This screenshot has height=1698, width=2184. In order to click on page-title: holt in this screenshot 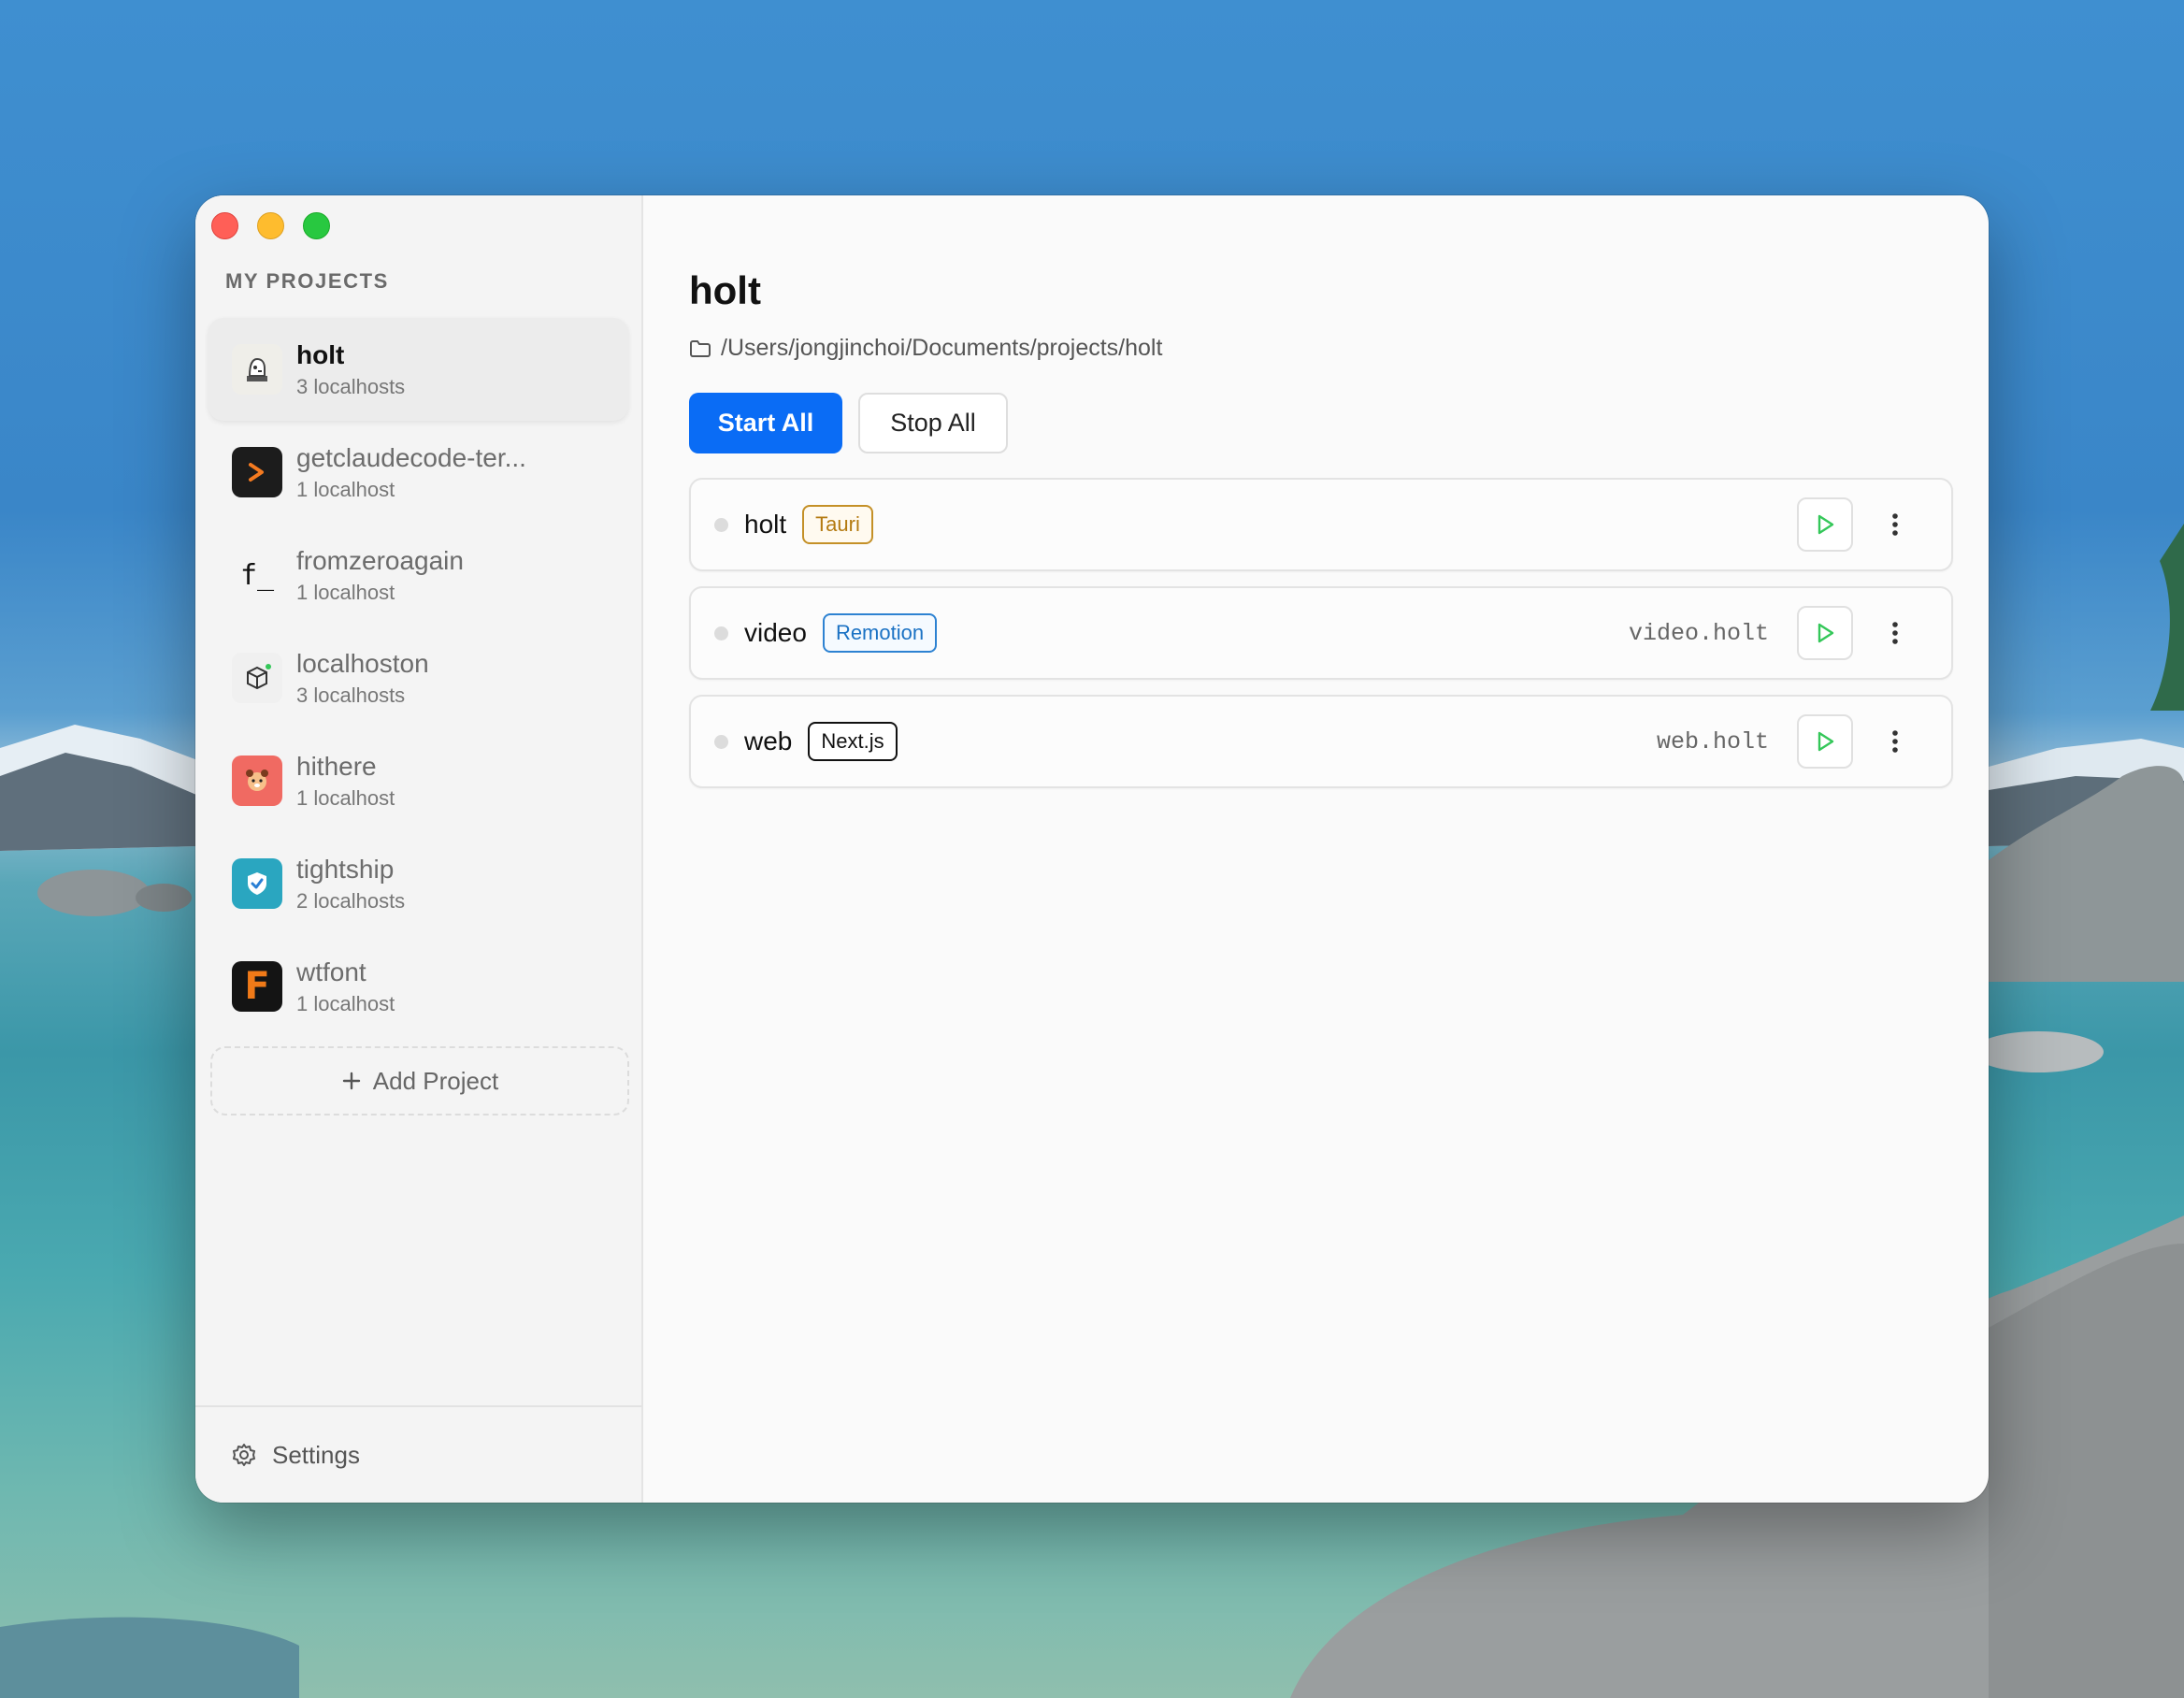, I will do `click(725, 290)`.